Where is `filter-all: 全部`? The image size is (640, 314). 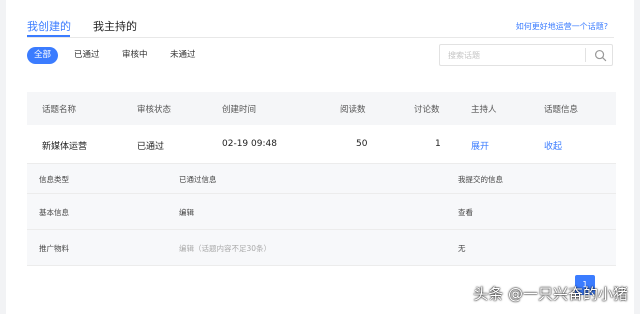 filter-all: 全部 is located at coordinates (43, 55).